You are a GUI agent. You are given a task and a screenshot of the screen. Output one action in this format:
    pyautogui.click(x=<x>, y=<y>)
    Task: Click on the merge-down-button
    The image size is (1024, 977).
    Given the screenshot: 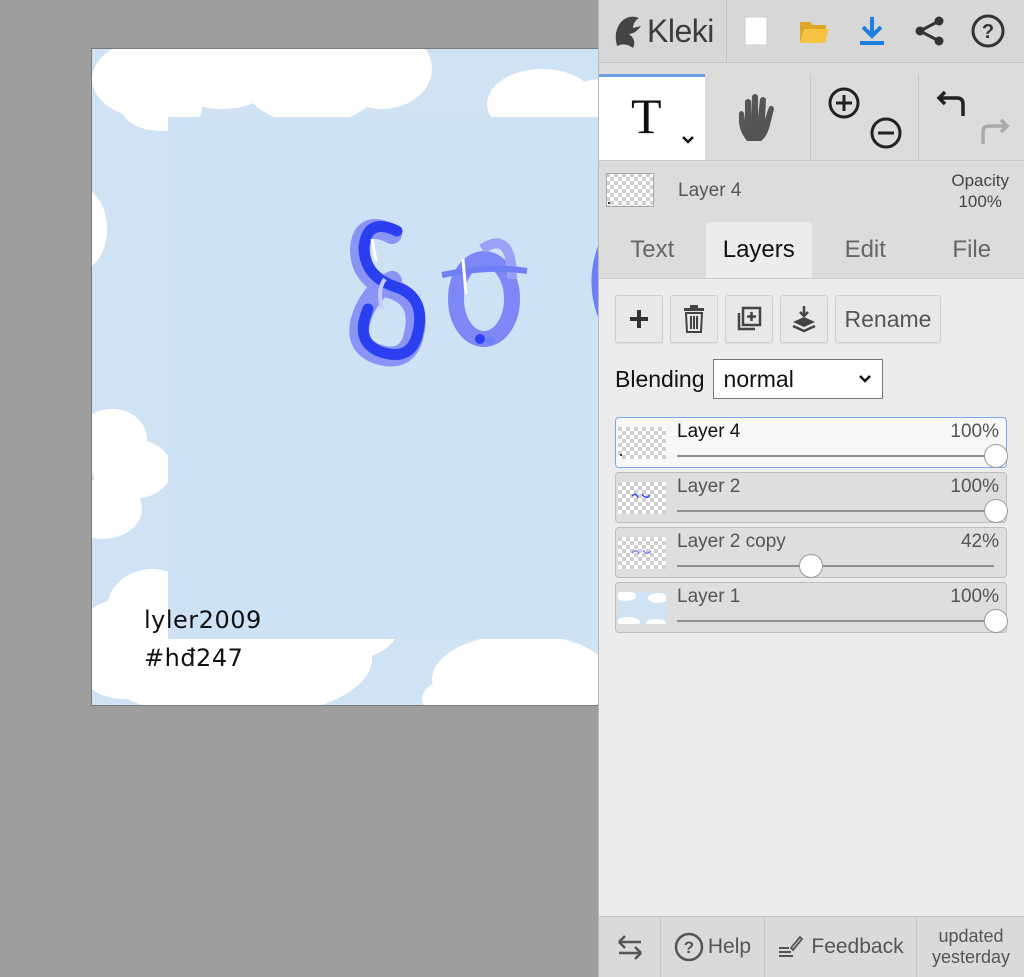 What is the action you would take?
    pyautogui.click(x=804, y=319)
    